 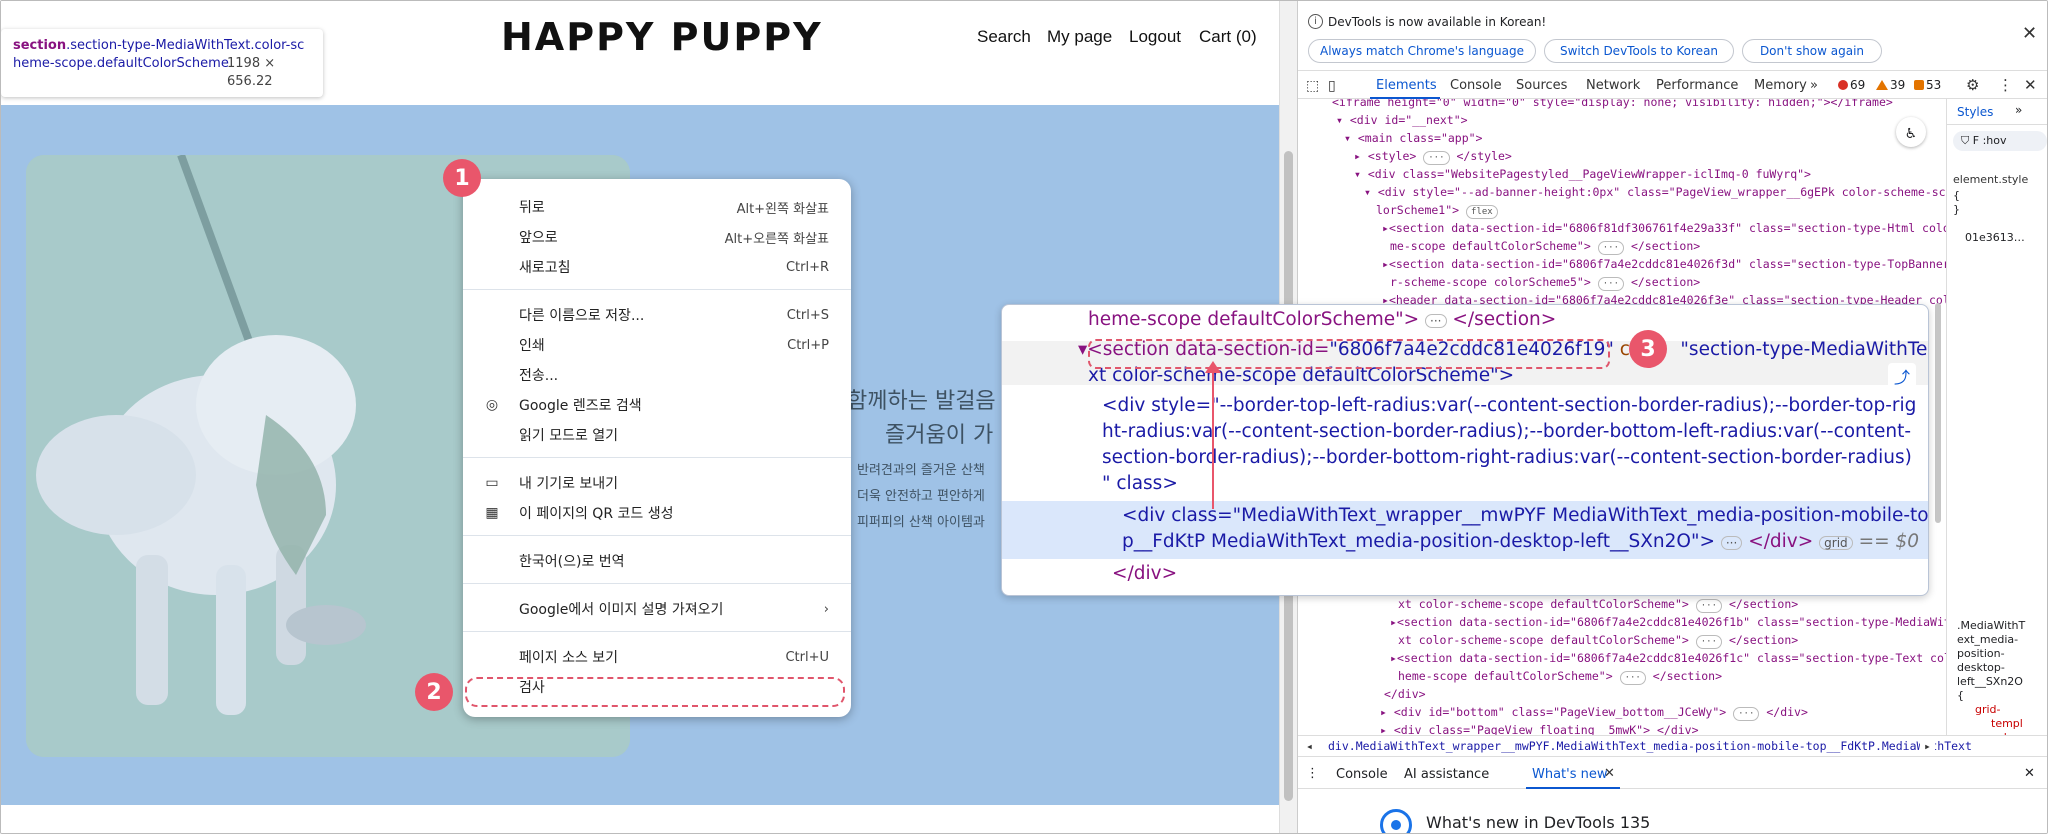 I want to click on section-id-highlight, so click(x=1349, y=354).